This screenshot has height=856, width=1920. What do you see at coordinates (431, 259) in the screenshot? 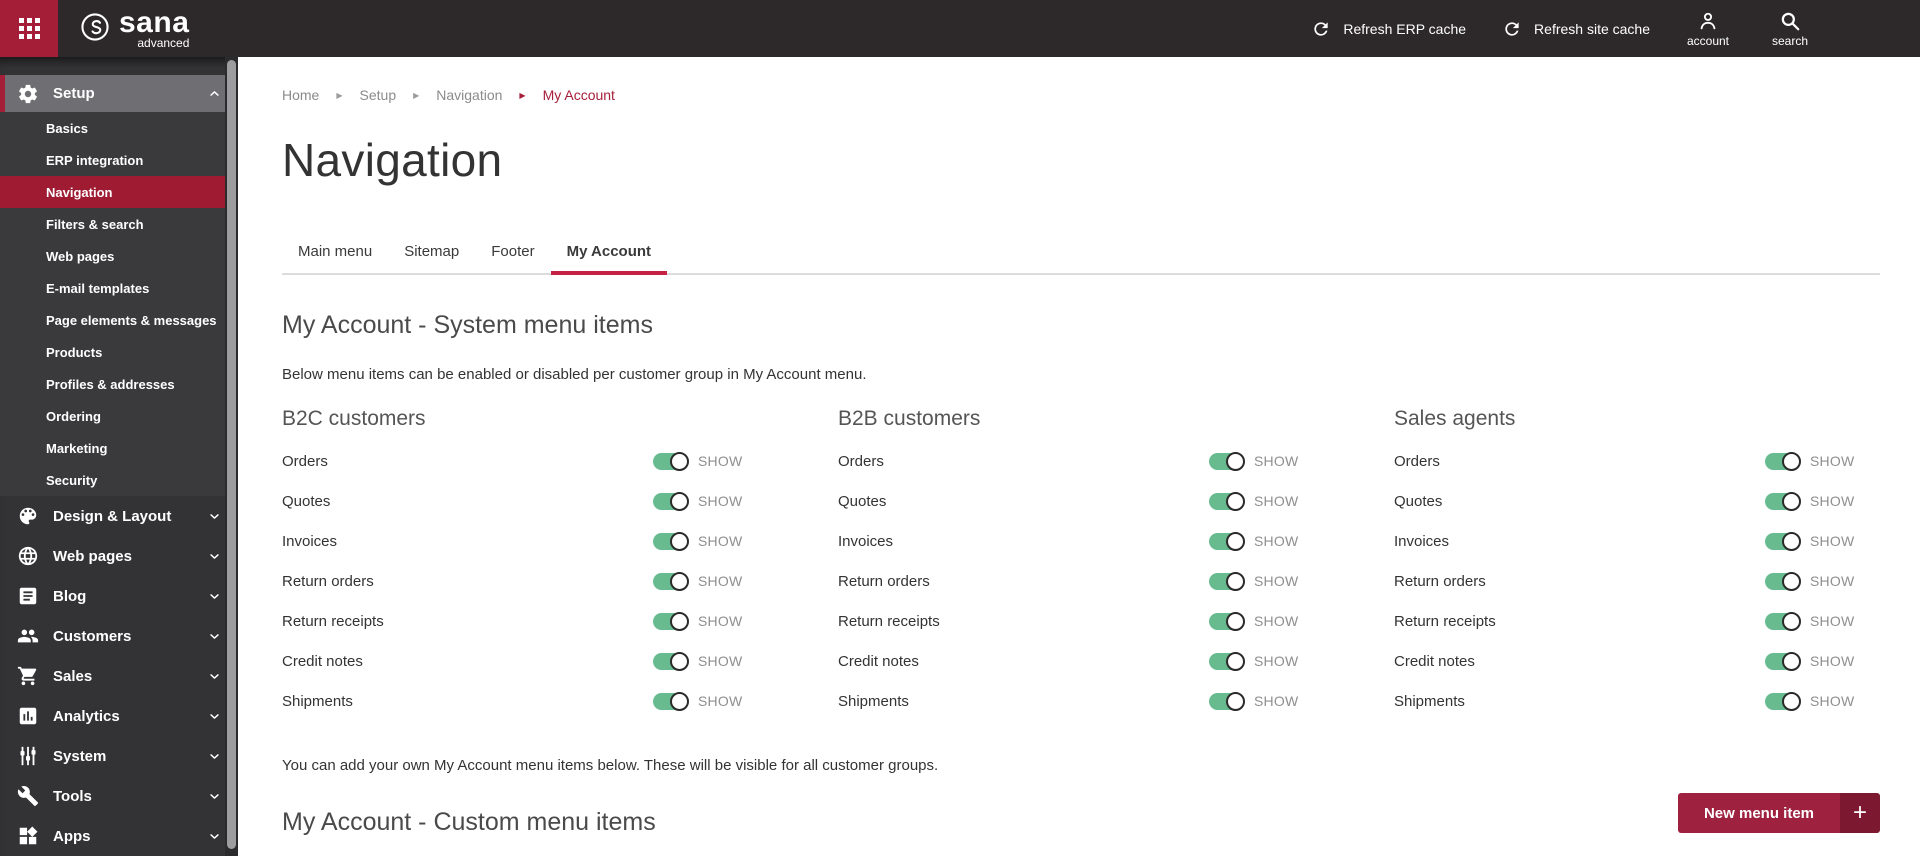
I see `tab-sitemap: Sitemap` at bounding box center [431, 259].